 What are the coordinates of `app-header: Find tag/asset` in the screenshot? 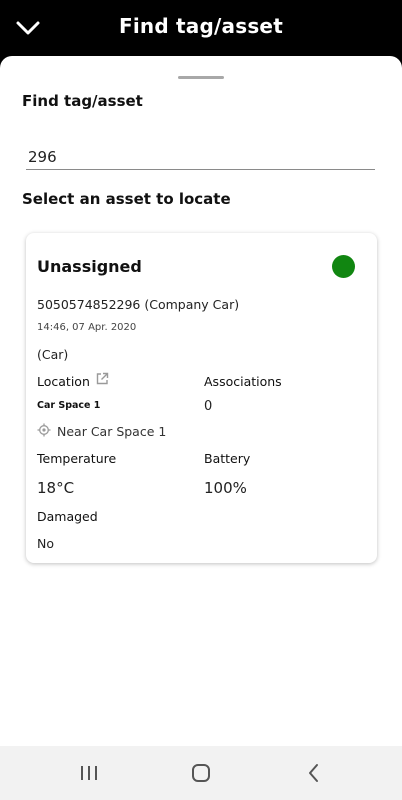 It's located at (201, 29).